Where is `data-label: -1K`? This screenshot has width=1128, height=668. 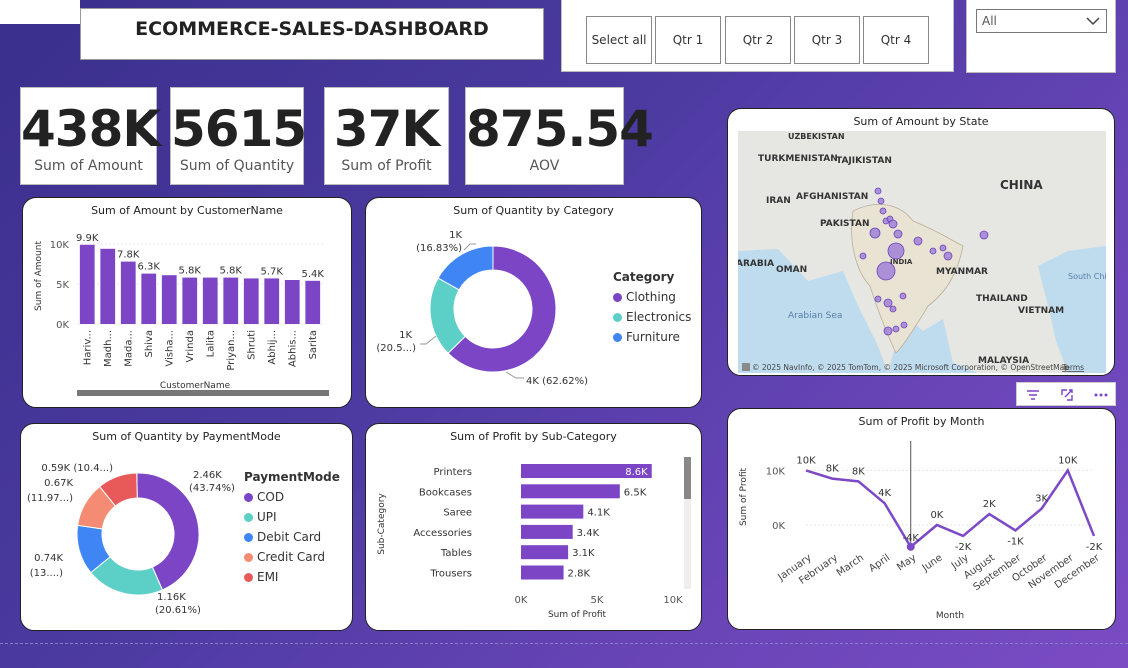 data-label: -1K is located at coordinates (1015, 541).